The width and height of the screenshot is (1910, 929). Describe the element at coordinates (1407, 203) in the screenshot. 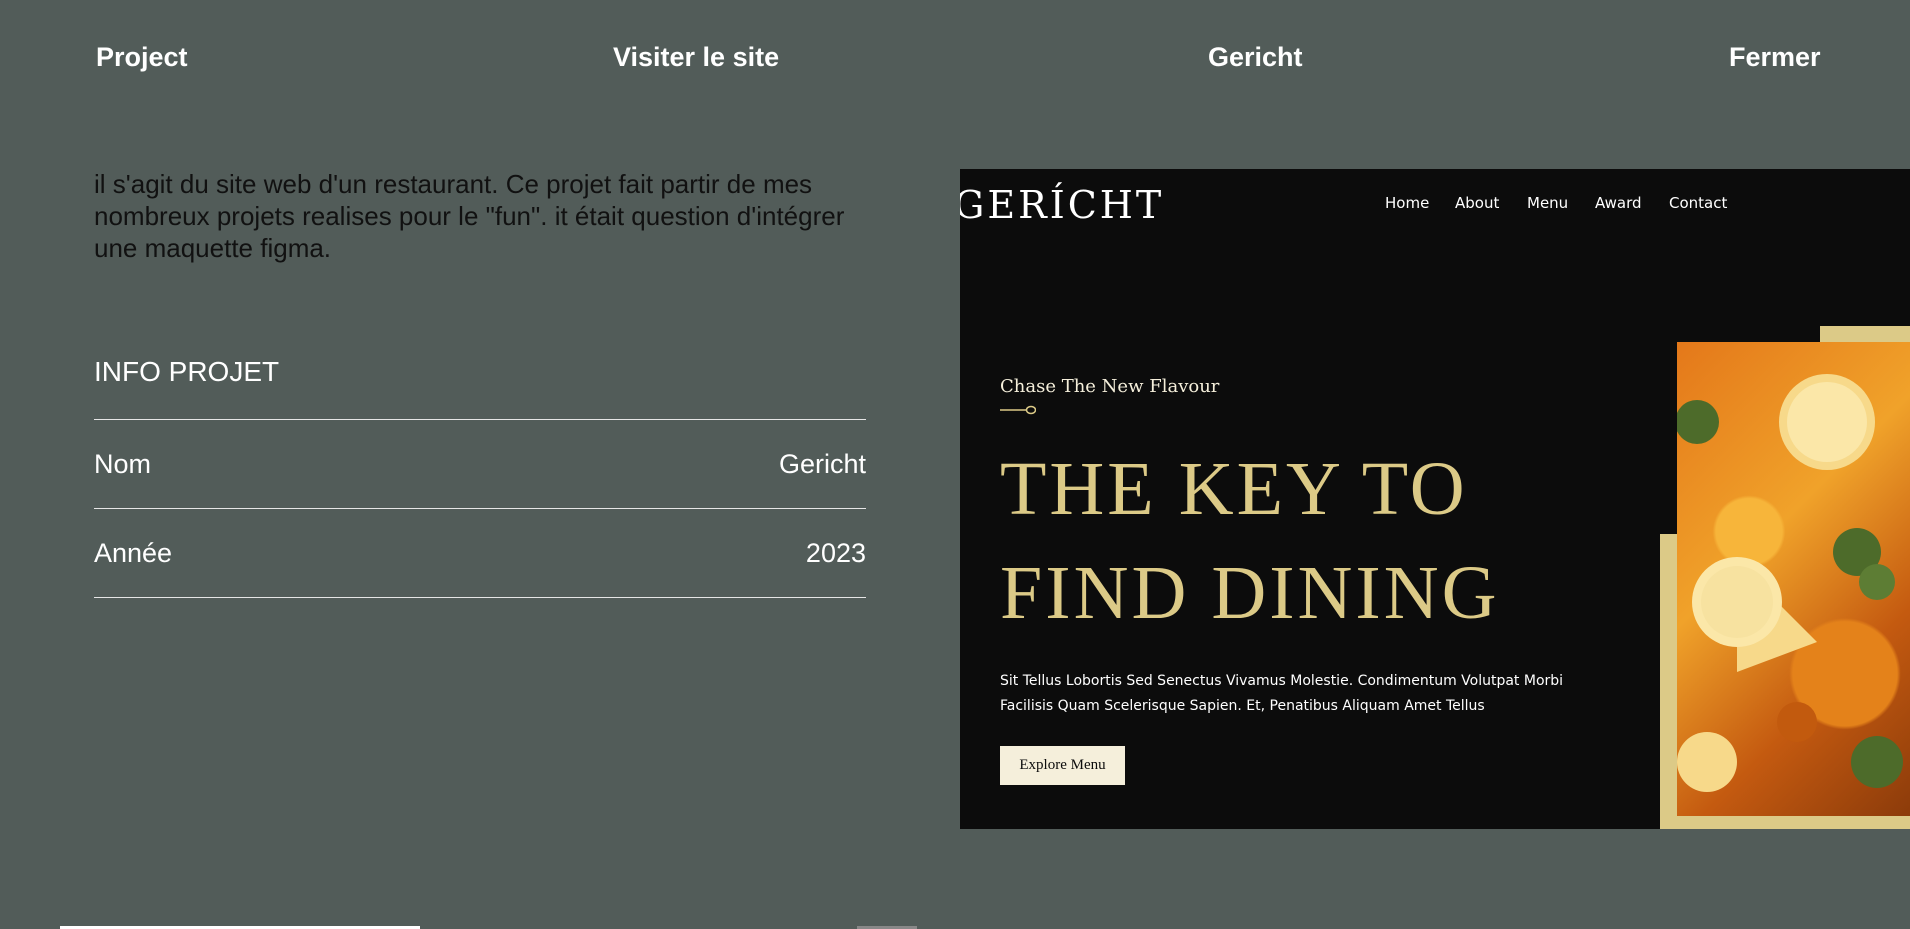

I see `preview-nav-home: Home` at that location.